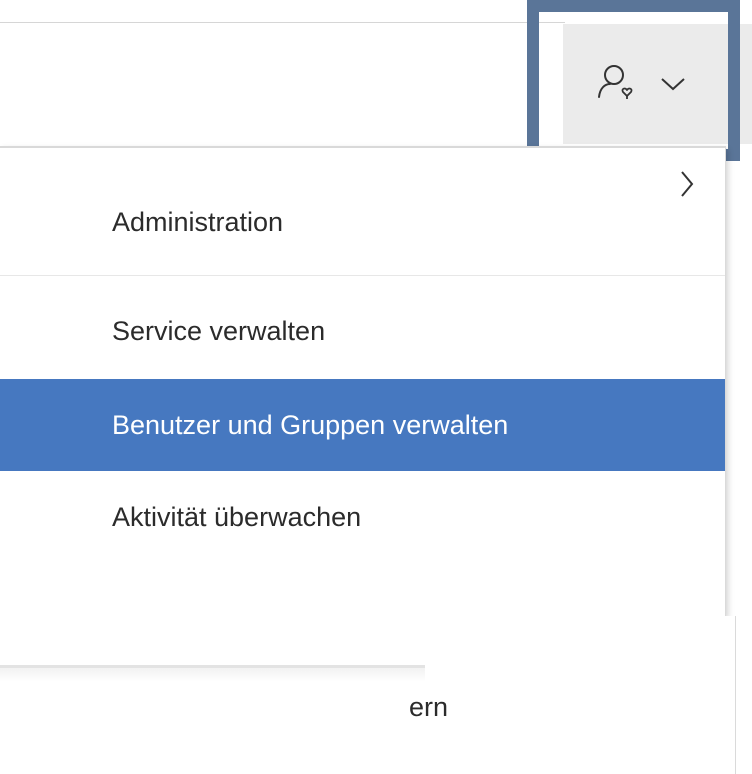 The width and height of the screenshot is (752, 774). I want to click on menu-item-benutzer-gruppen-verwalten: Benutzer und Gruppen verwalten, so click(362, 425).